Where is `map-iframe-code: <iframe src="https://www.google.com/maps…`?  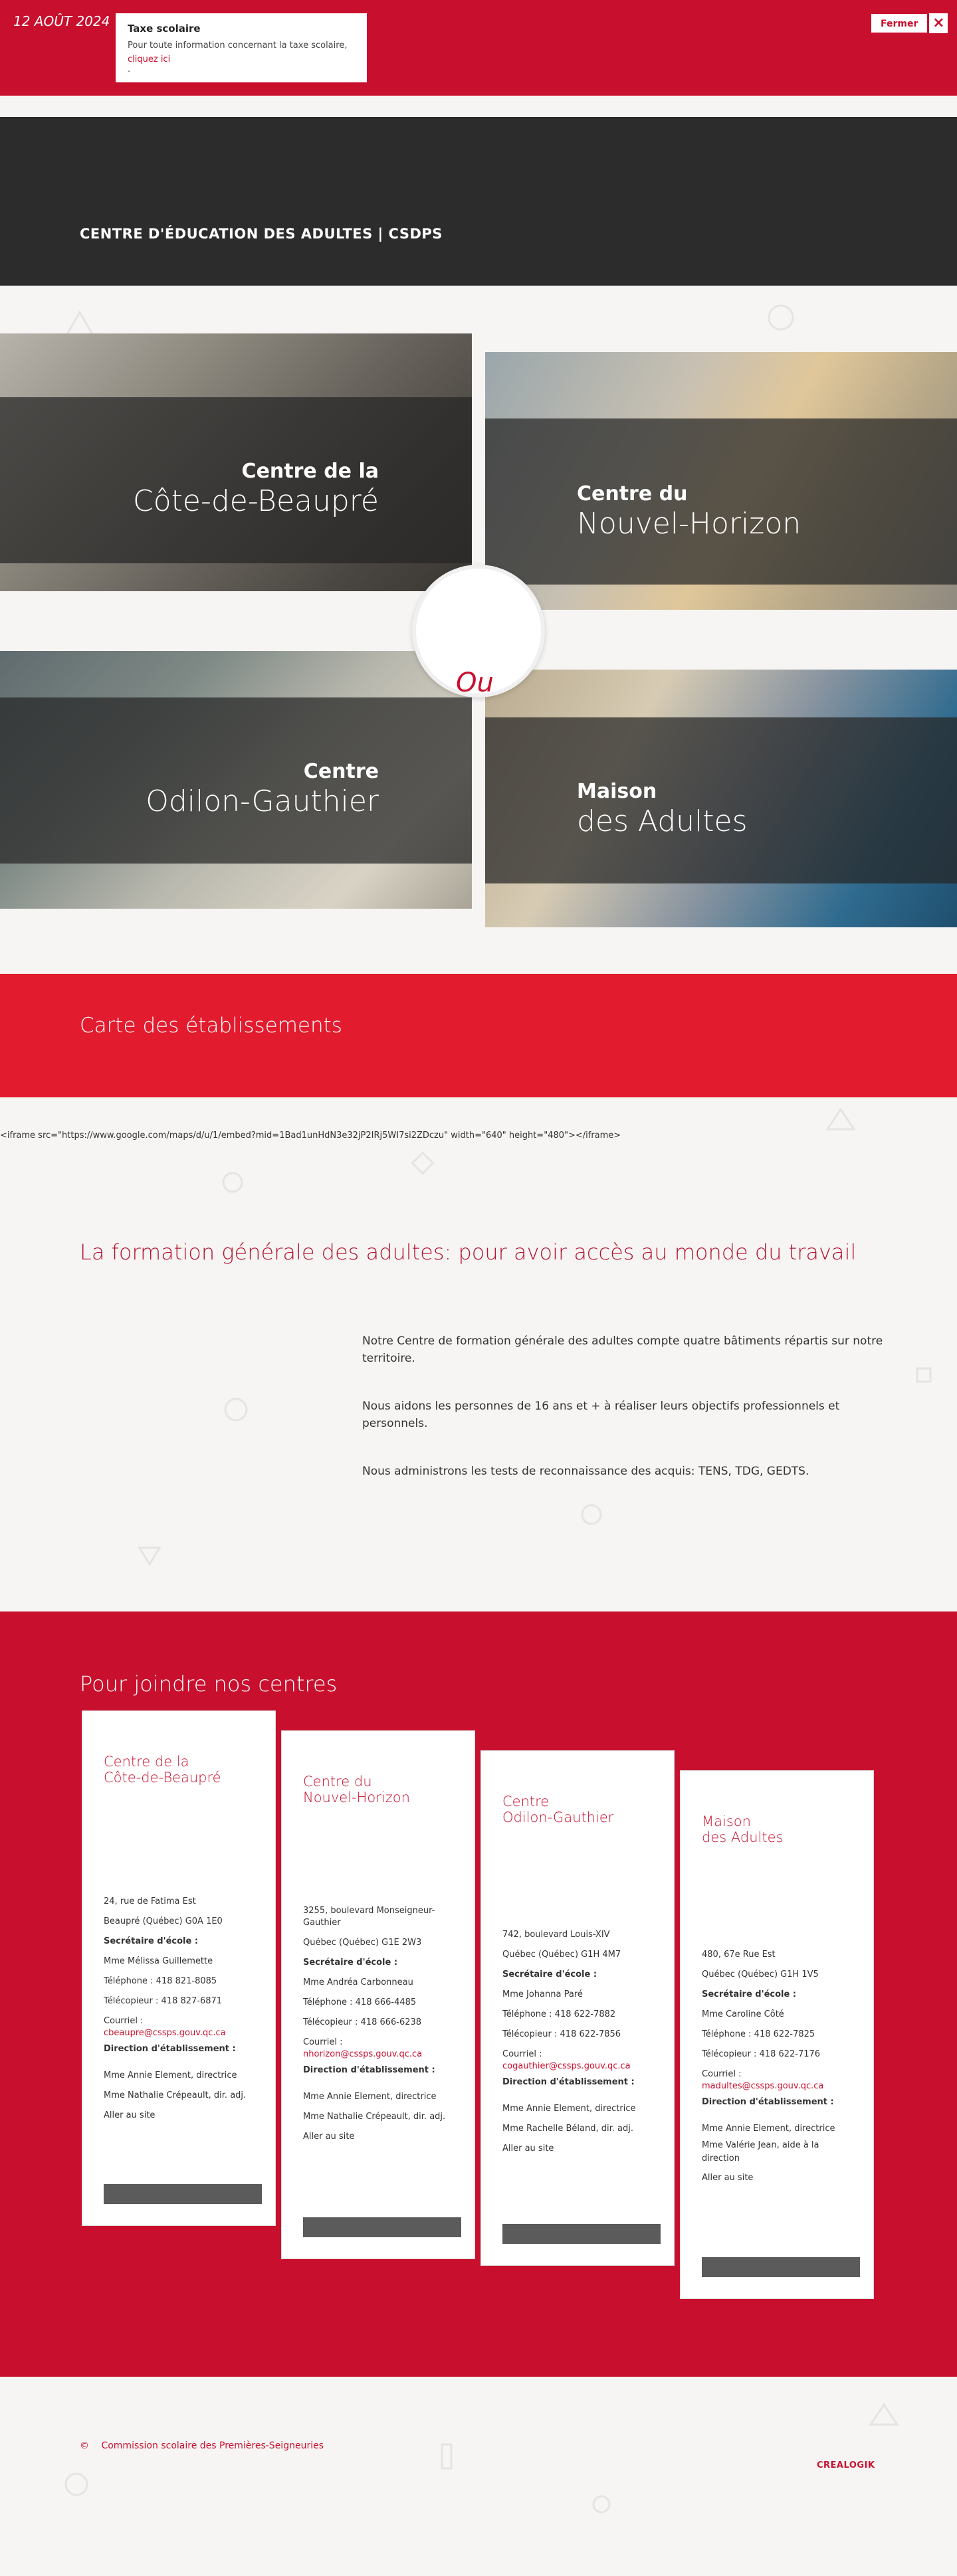
map-iframe-code: <iframe src="https://www.google.com/maps… is located at coordinates (310, 1136).